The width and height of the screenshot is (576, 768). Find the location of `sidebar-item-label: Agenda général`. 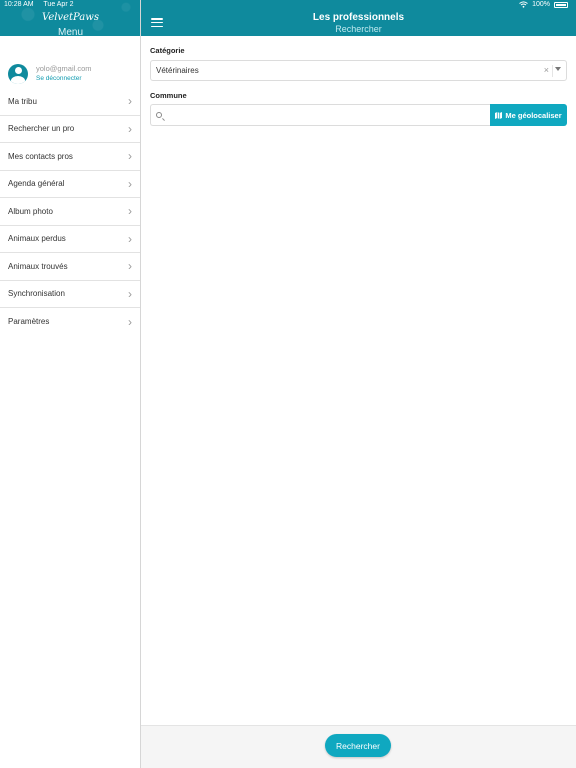

sidebar-item-label: Agenda général is located at coordinates (36, 184).